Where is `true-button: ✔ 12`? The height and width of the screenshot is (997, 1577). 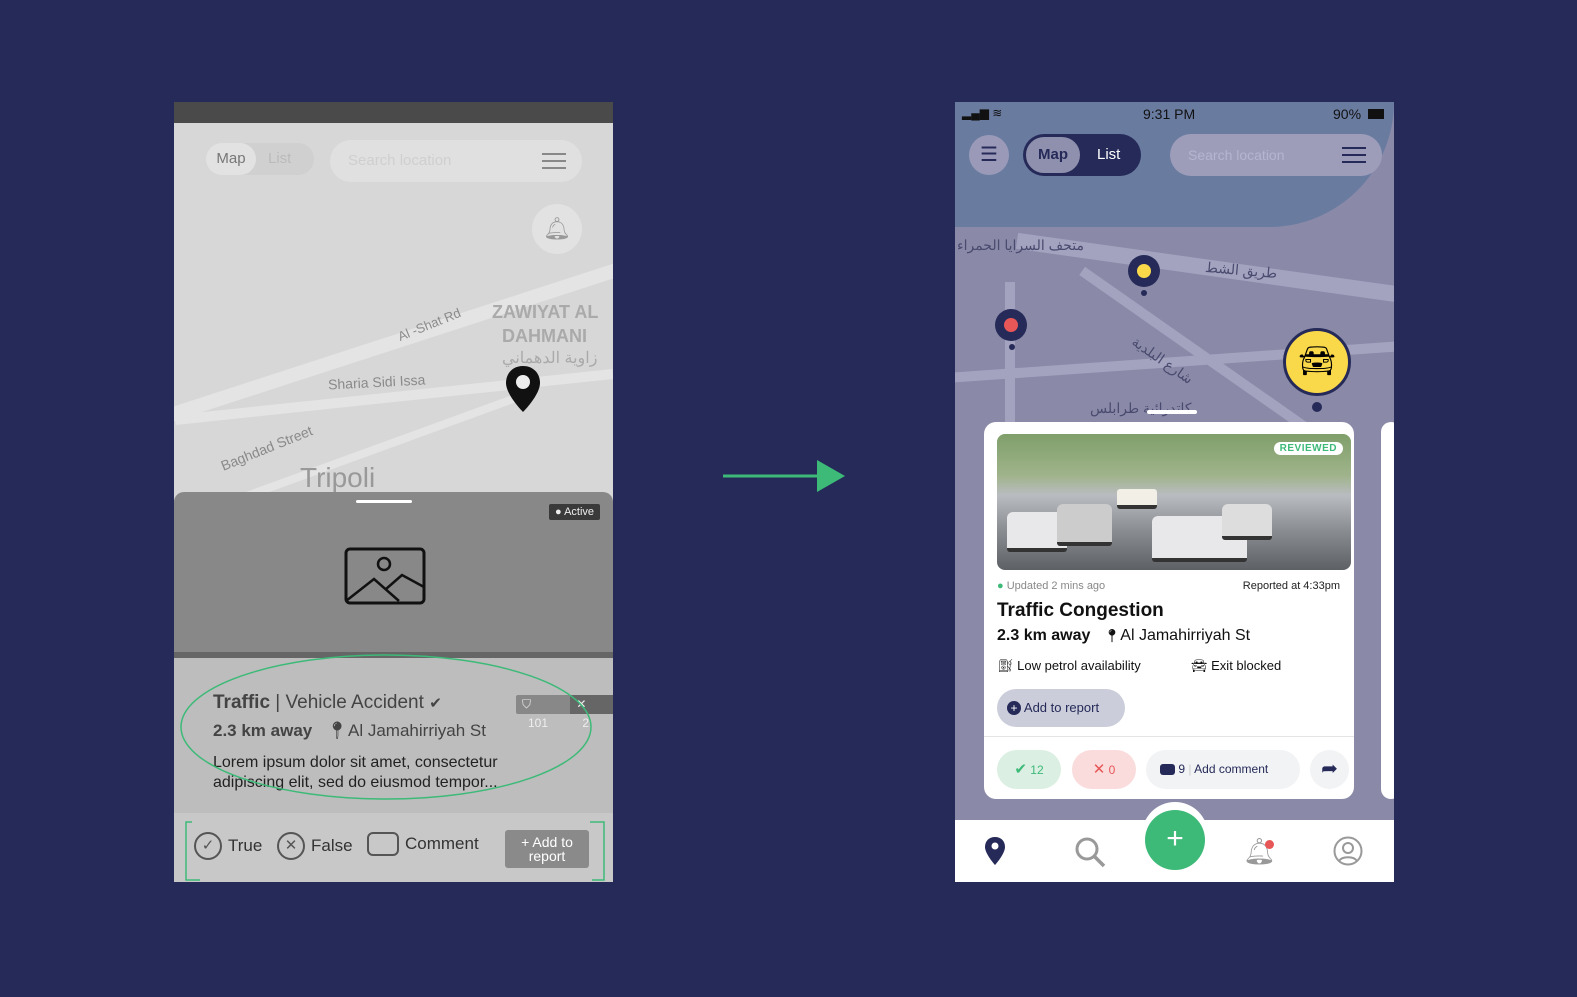
true-button: ✔ 12 is located at coordinates (1029, 769).